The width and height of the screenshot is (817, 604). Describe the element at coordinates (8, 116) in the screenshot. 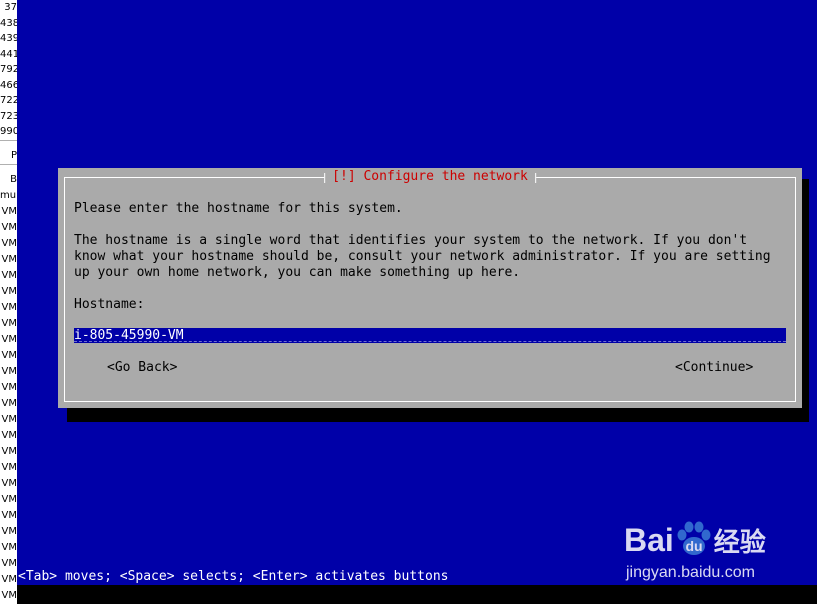

I see `strip-line: 723` at that location.